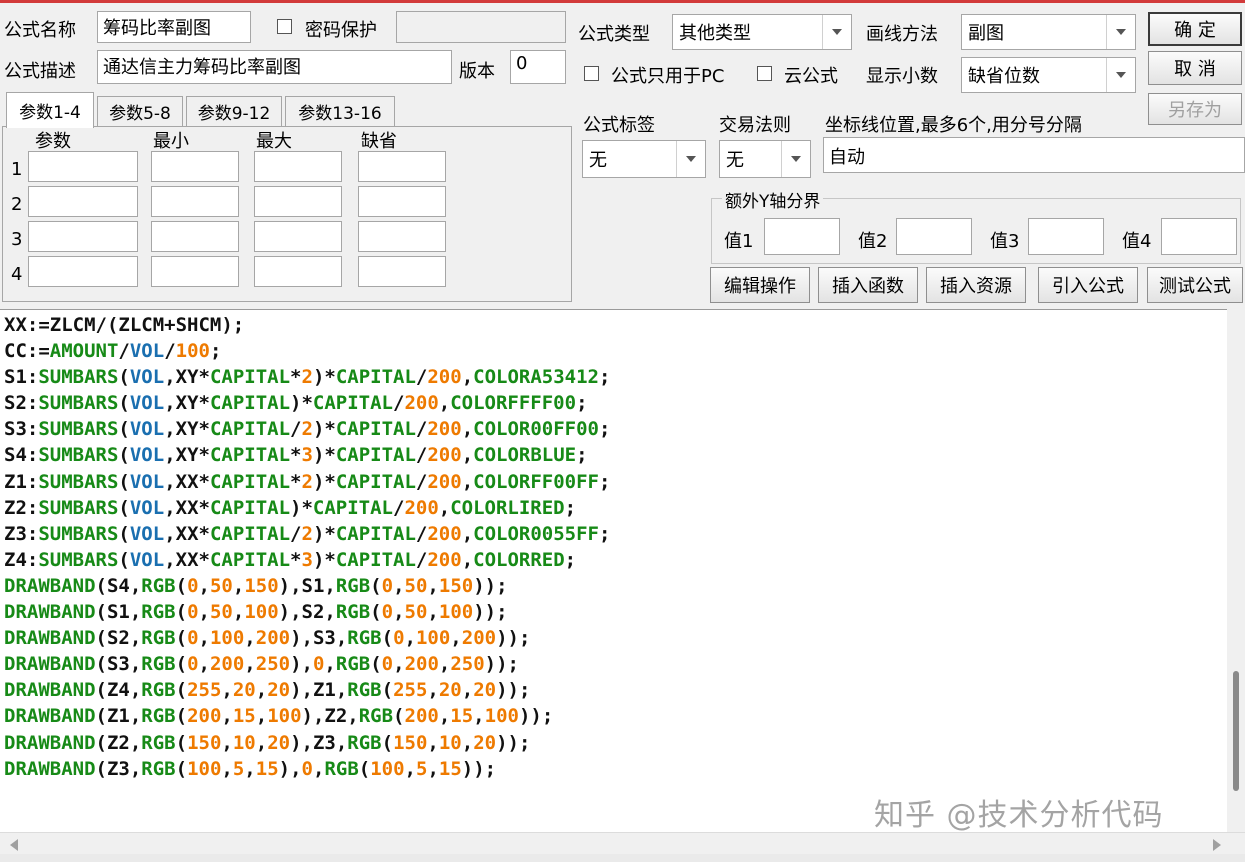 The height and width of the screenshot is (862, 1245). What do you see at coordinates (298, 166) in the screenshot?
I see `param1-max-input` at bounding box center [298, 166].